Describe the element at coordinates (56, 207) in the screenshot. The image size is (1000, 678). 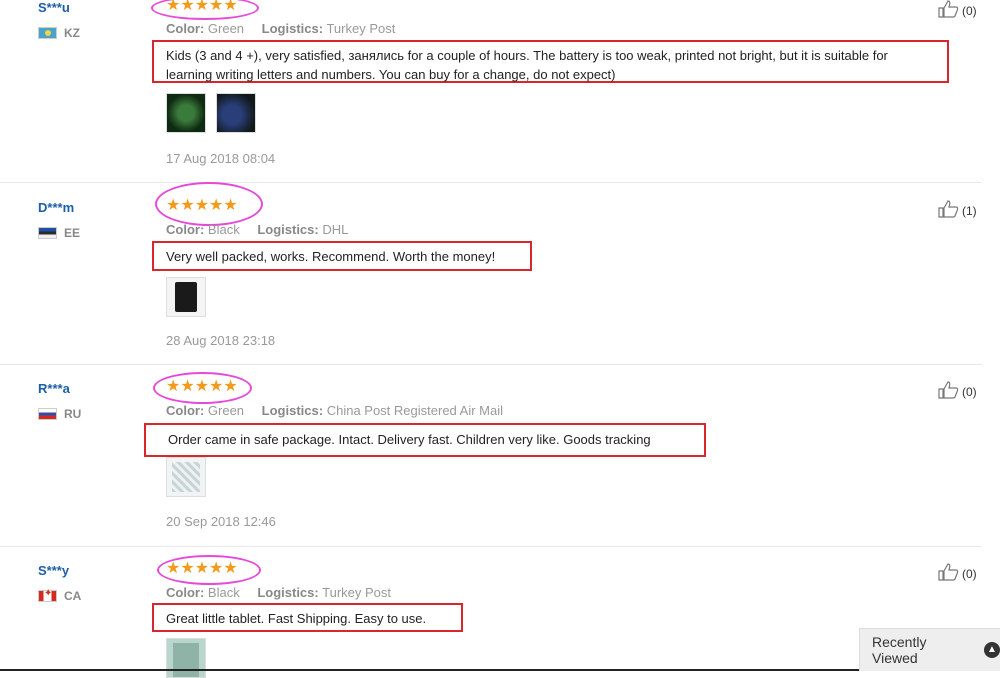
I see `reviewer-name: D***m` at that location.